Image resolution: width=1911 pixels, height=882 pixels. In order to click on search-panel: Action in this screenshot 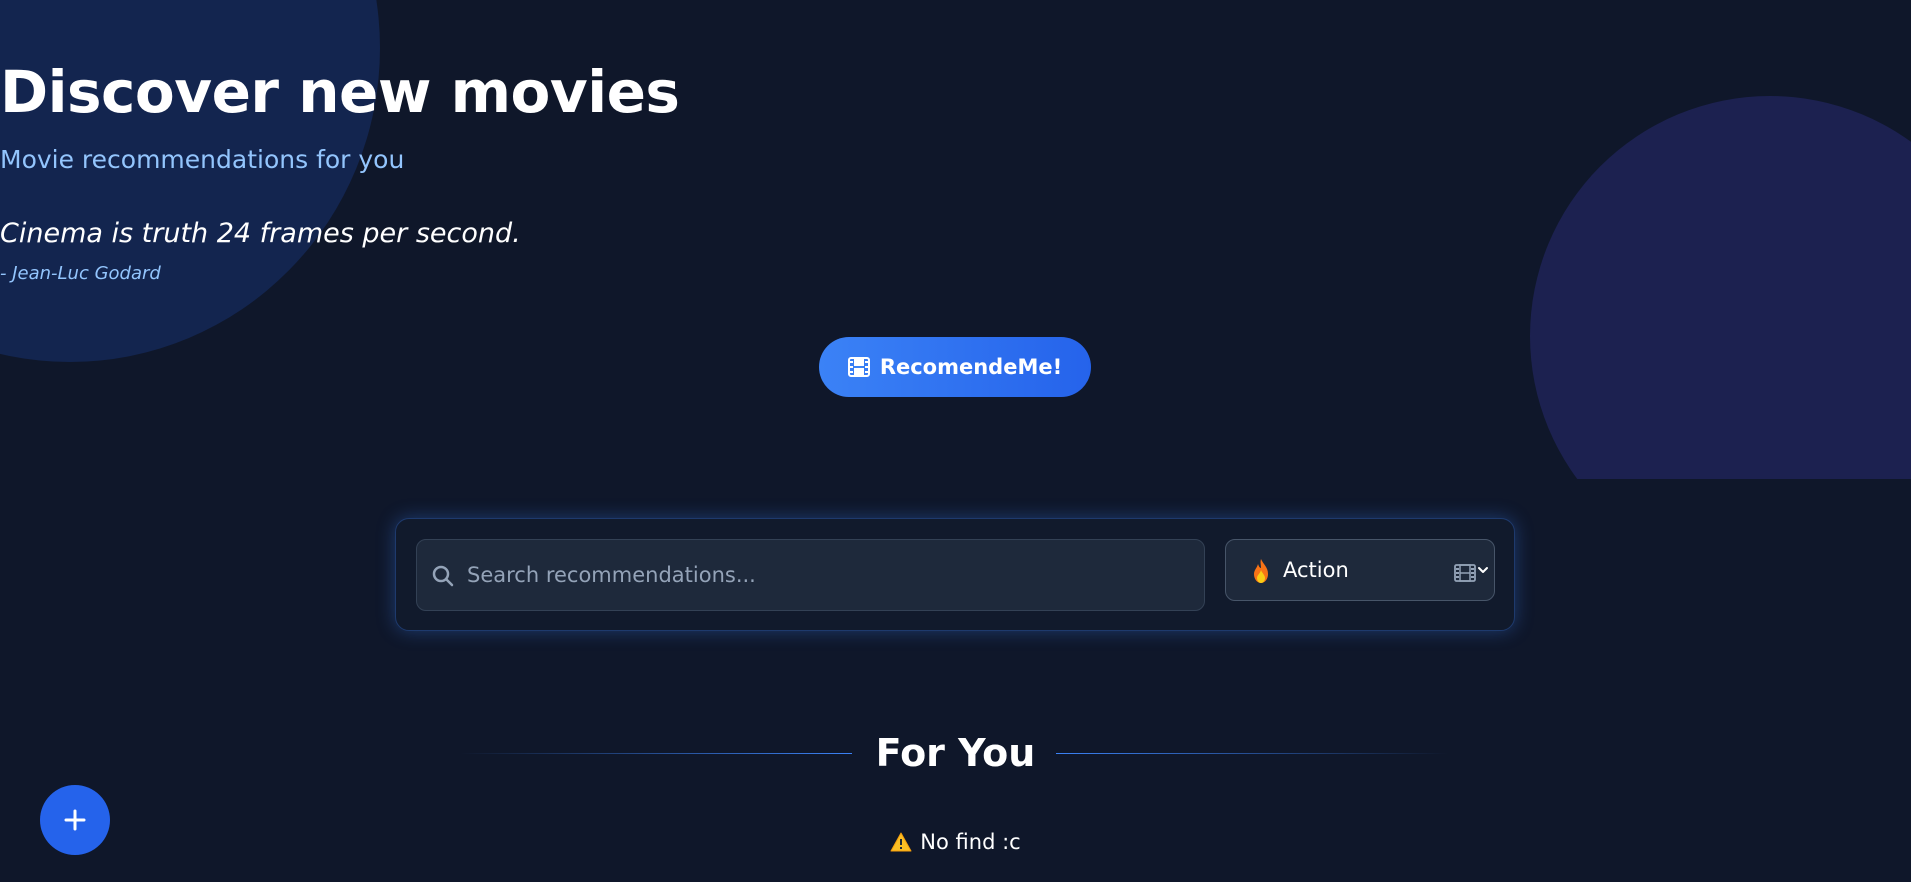, I will do `click(955, 574)`.